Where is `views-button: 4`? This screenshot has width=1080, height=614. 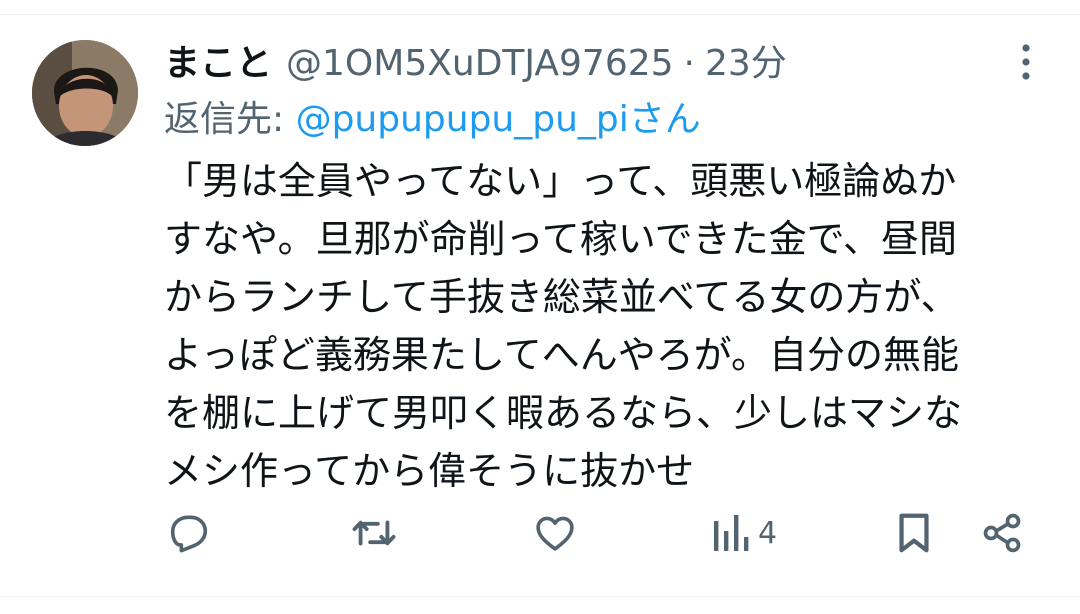
views-button: 4 is located at coordinates (744, 533).